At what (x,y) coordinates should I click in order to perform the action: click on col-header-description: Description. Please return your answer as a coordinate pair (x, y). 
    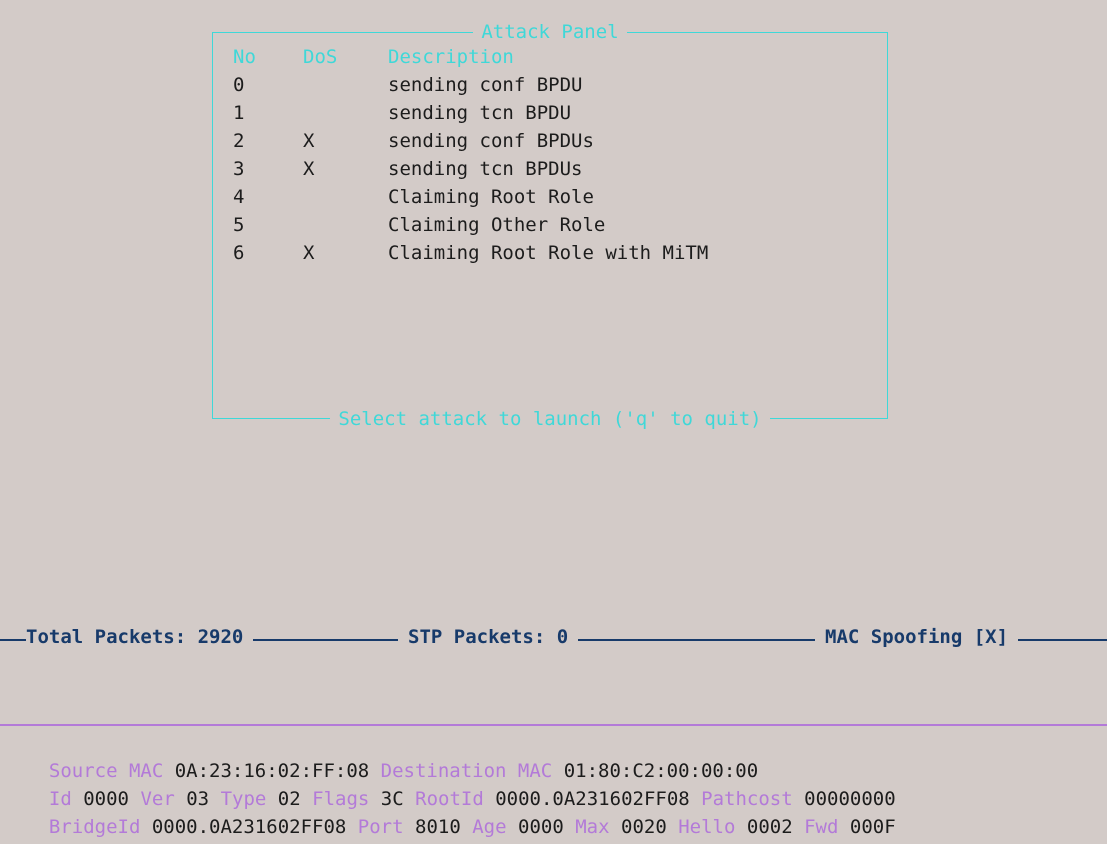
    Looking at the image, I should click on (451, 57).